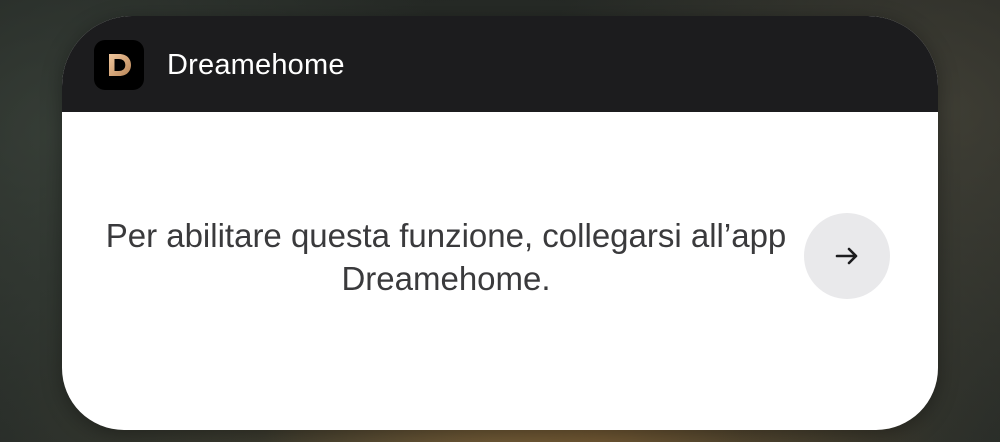  I want to click on dreamehome-logo-icon, so click(119, 65).